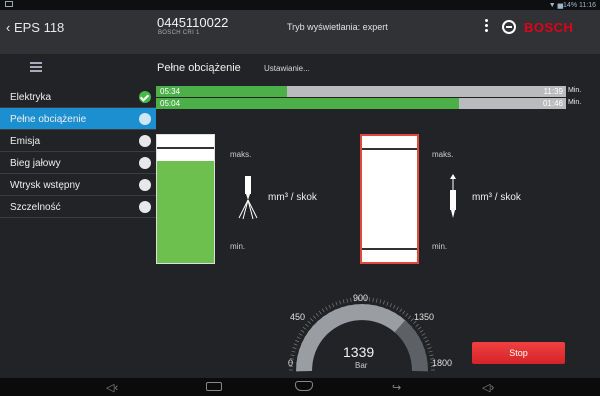 The height and width of the screenshot is (396, 600). Describe the element at coordinates (442, 363) in the screenshot. I see `meter-tick-label: 1800` at that location.